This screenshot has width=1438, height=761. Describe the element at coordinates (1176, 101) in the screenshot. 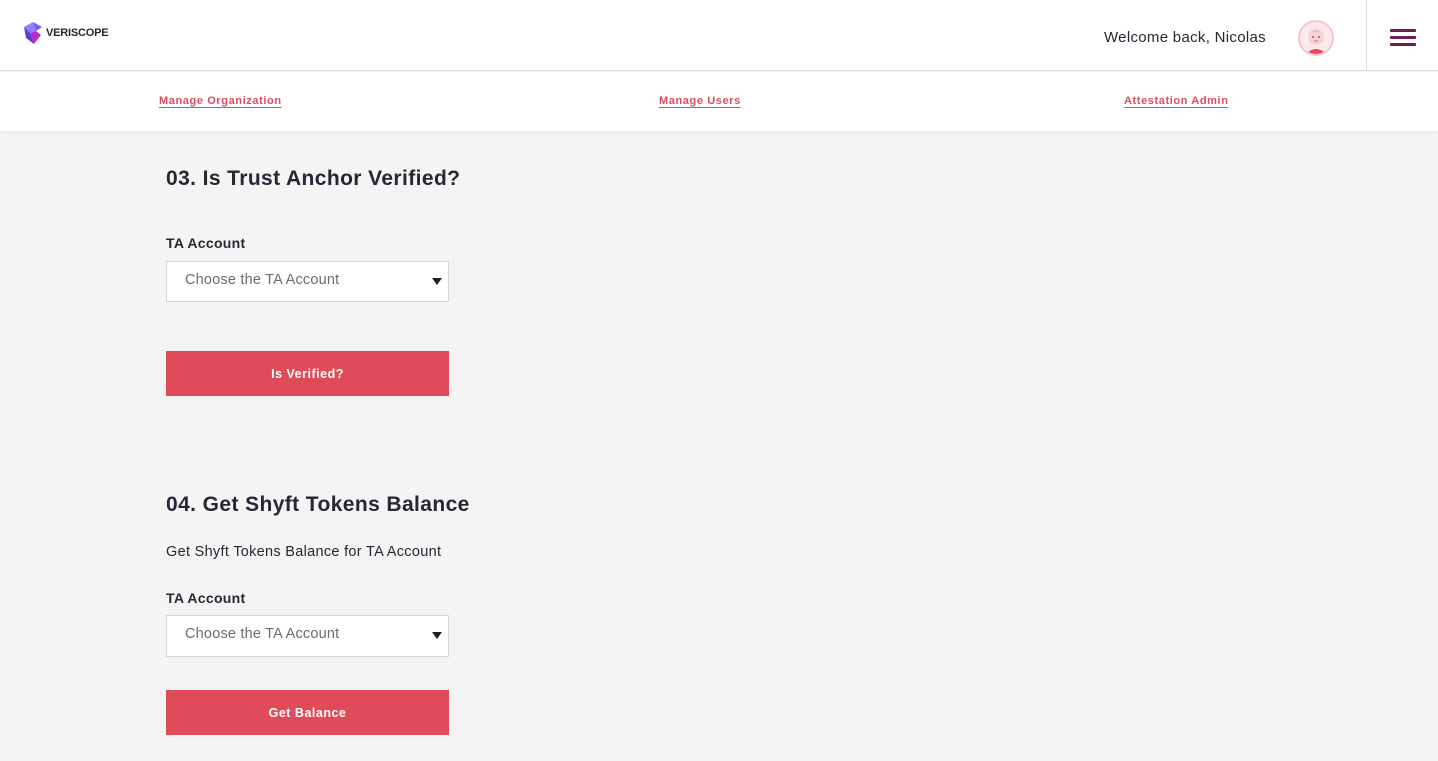

I see `nav-link-attestation-admin: Attestation Admin` at that location.